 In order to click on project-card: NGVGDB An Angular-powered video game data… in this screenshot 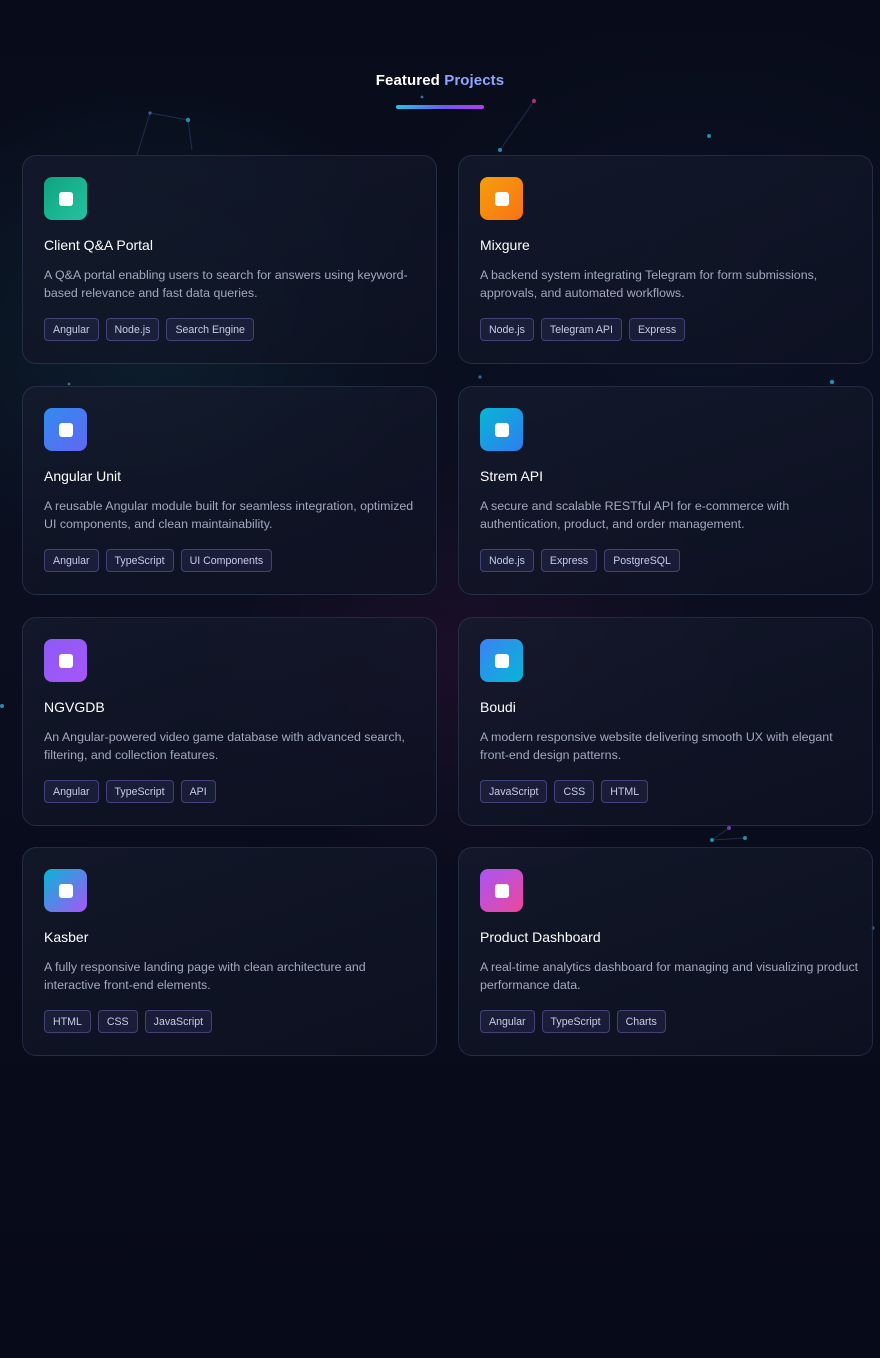, I will do `click(229, 721)`.